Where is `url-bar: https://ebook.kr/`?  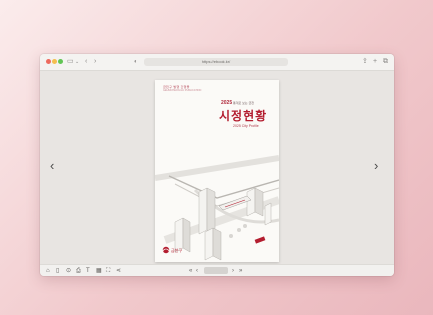 url-bar: https://ebook.kr/ is located at coordinates (216, 62).